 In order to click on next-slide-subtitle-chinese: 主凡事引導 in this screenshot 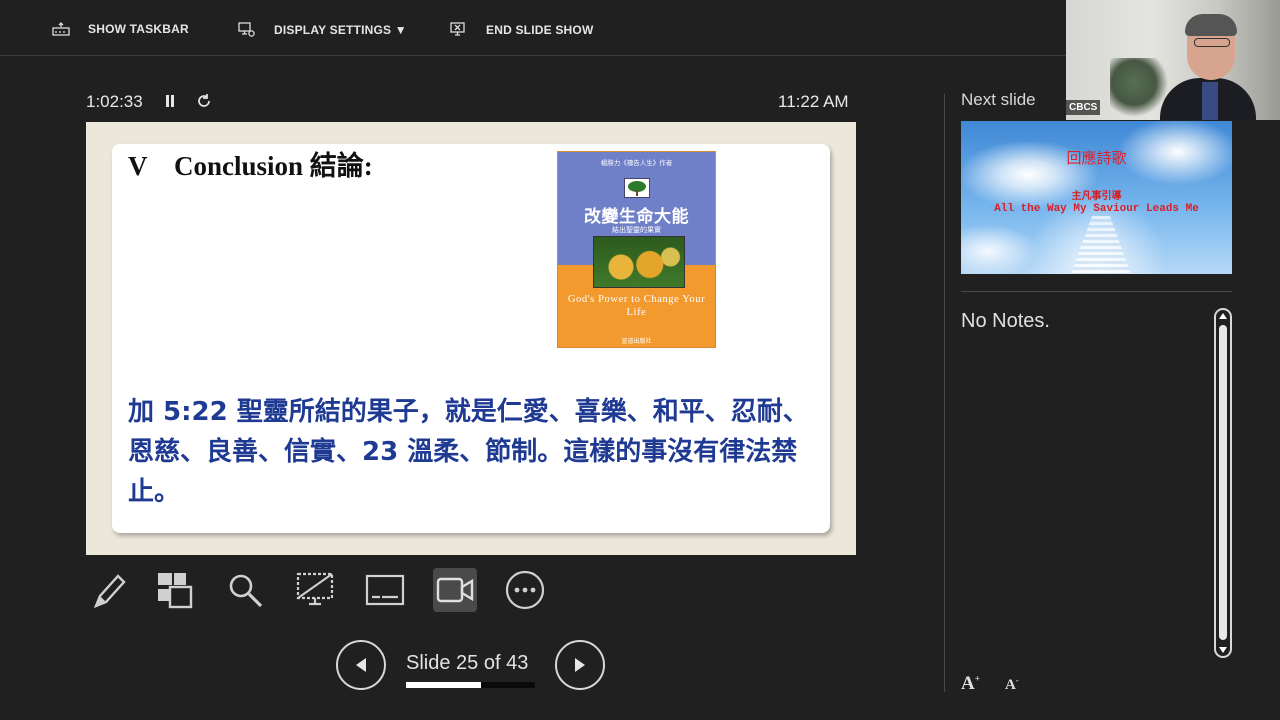, I will do `click(1096, 196)`.